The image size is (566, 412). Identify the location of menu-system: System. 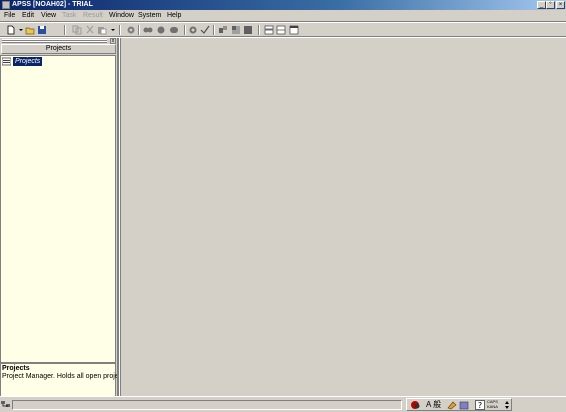
(149, 15).